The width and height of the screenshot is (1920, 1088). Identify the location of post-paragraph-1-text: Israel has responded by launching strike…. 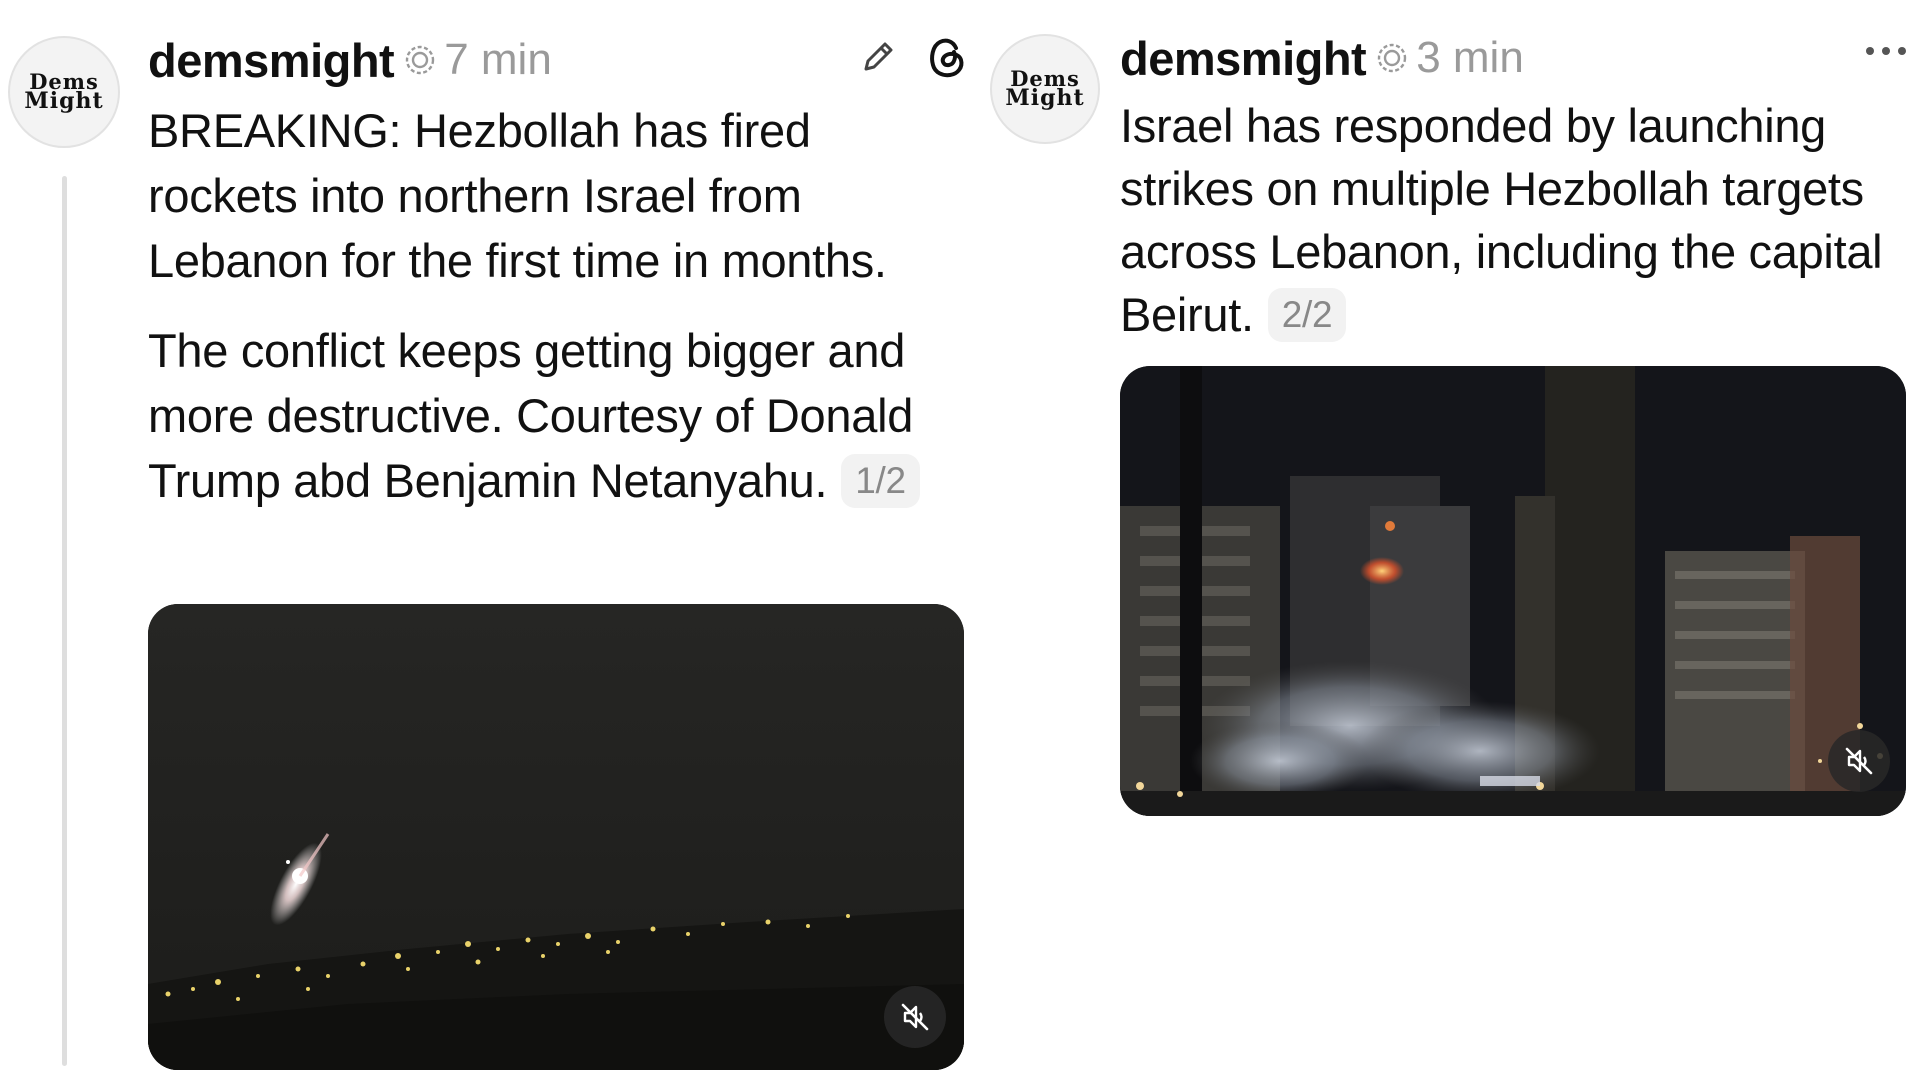
(1501, 220).